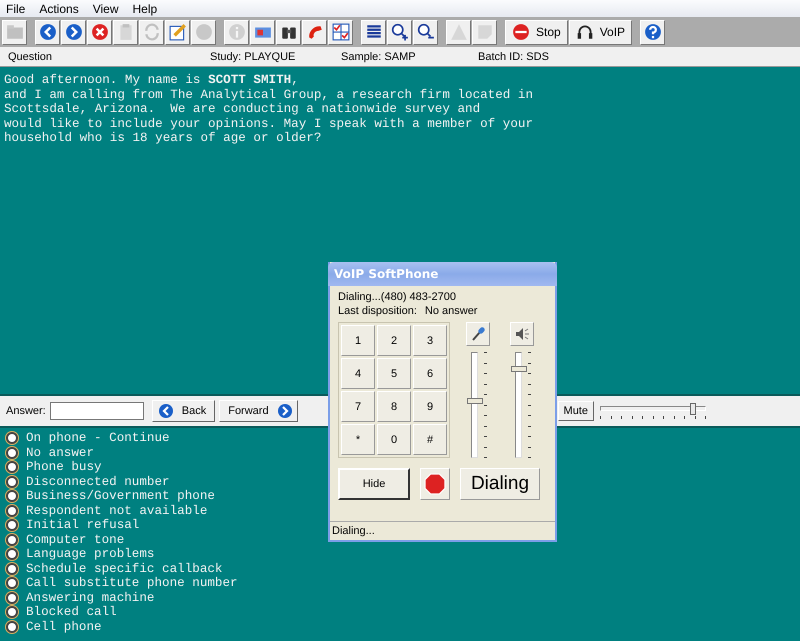  What do you see at coordinates (358, 340) in the screenshot?
I see `keypad-key: 1` at bounding box center [358, 340].